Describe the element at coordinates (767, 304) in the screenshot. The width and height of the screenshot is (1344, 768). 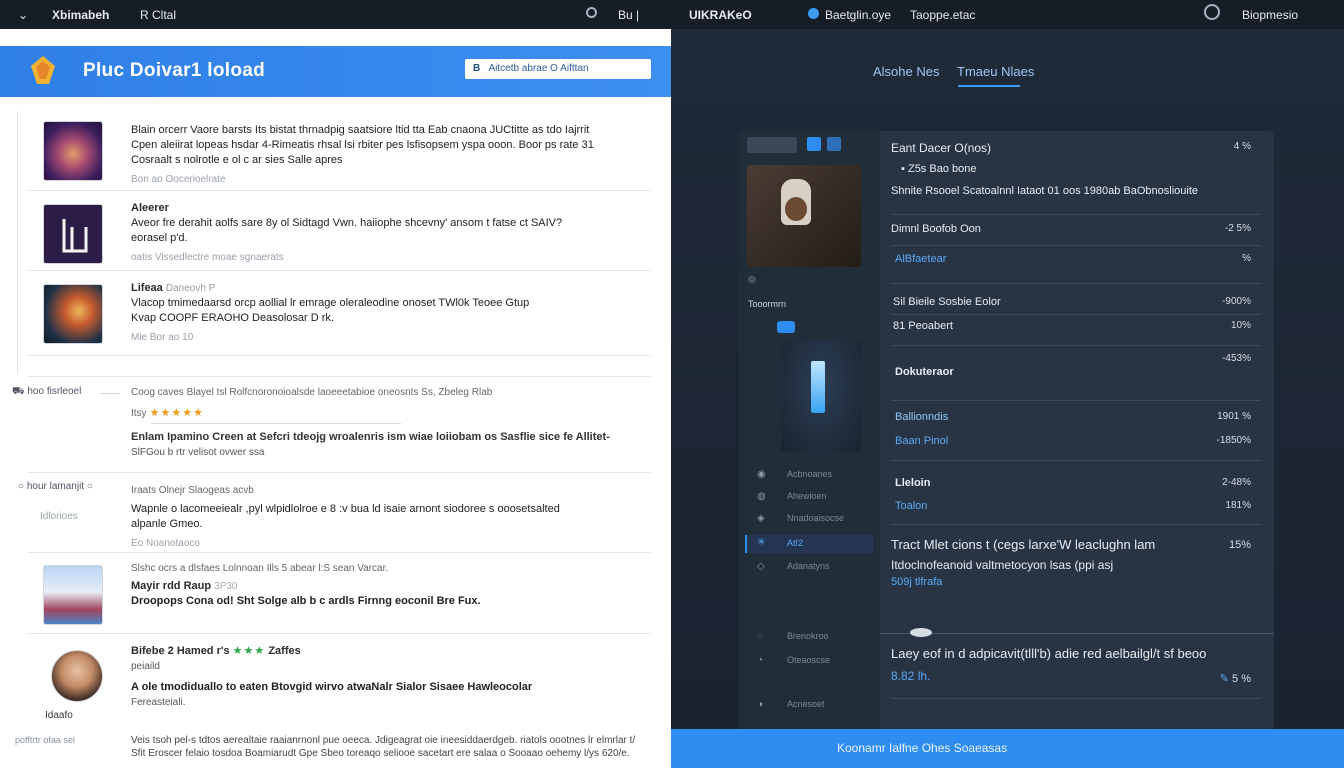
I see `preview-caption: Tooormrn` at that location.